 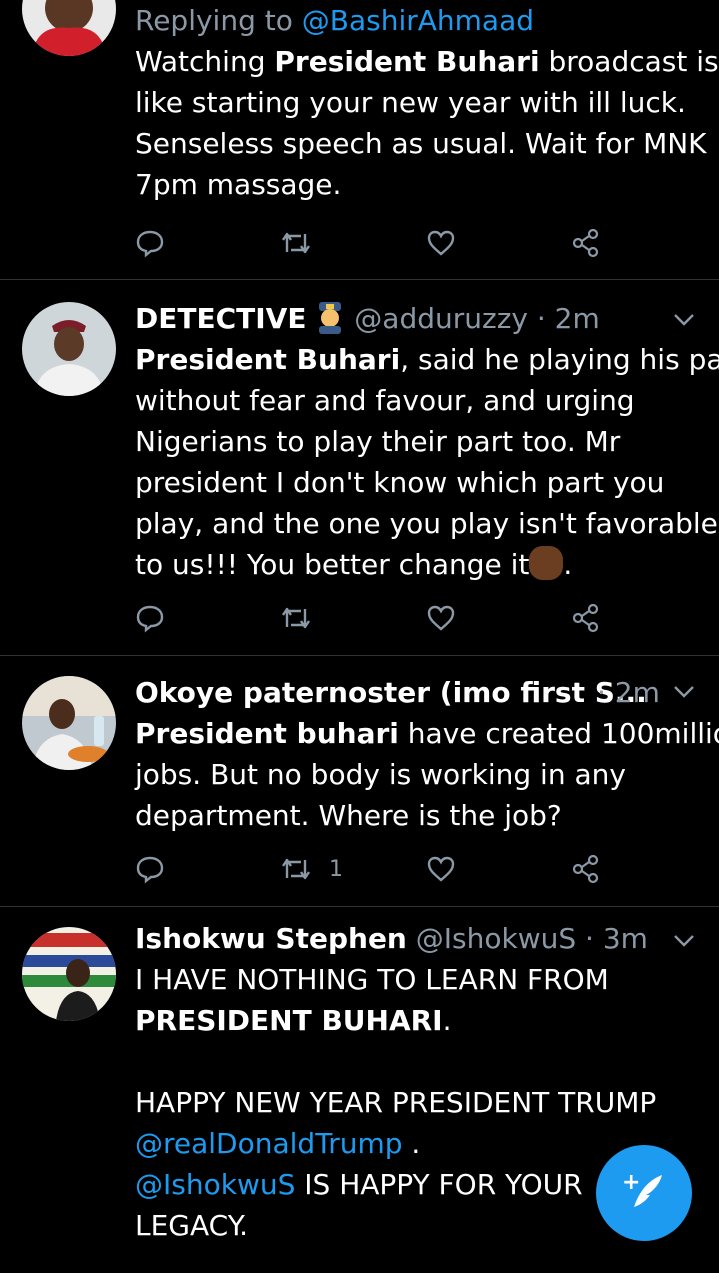 I want to click on tweet-text-line: I HAVE NOTHING TO LEARN FROM, so click(x=417, y=979).